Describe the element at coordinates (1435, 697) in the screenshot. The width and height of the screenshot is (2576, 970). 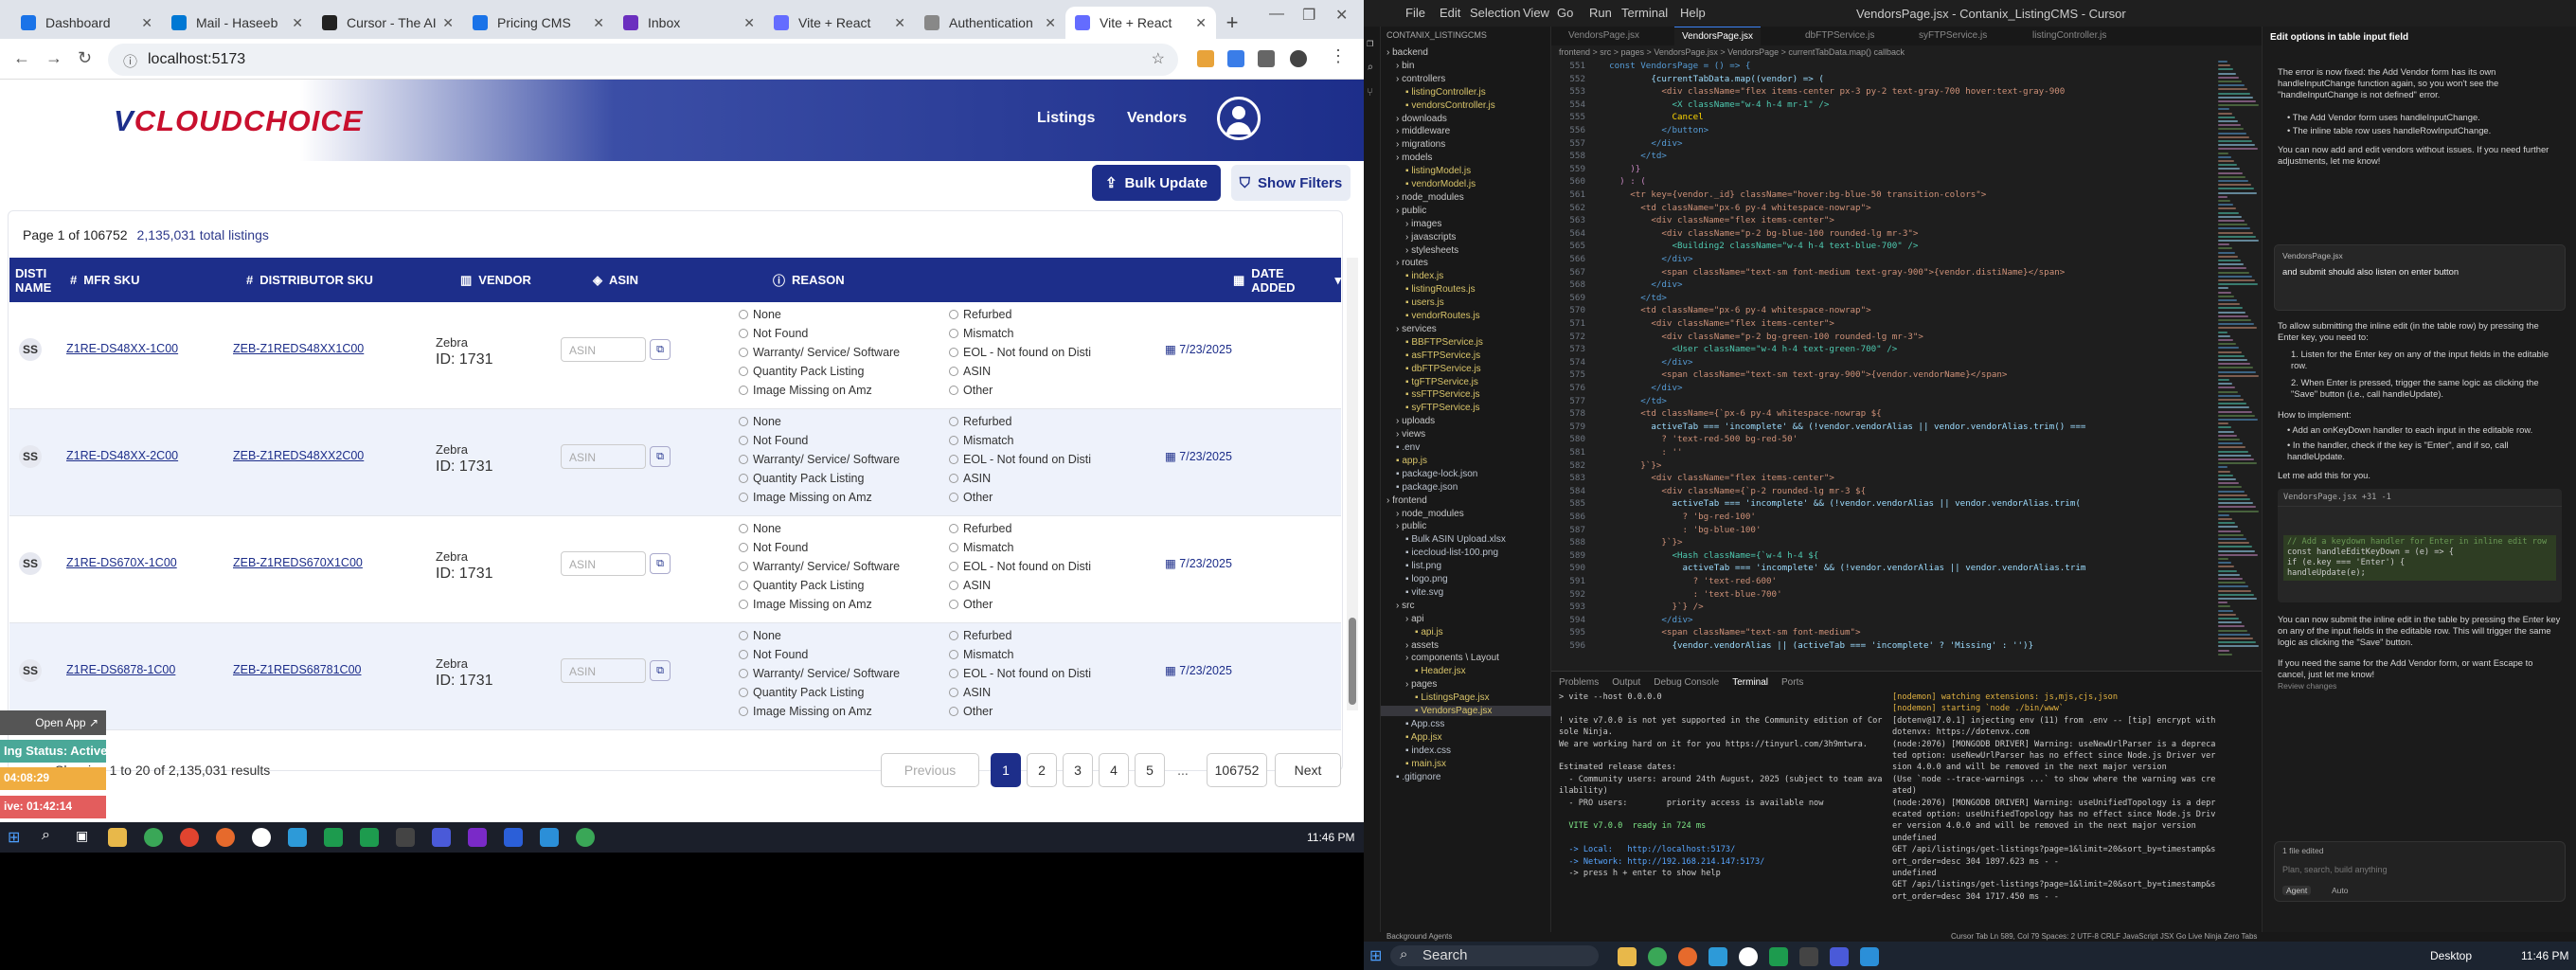
I see `file-item: ▪ ListingsPage.jsx` at that location.